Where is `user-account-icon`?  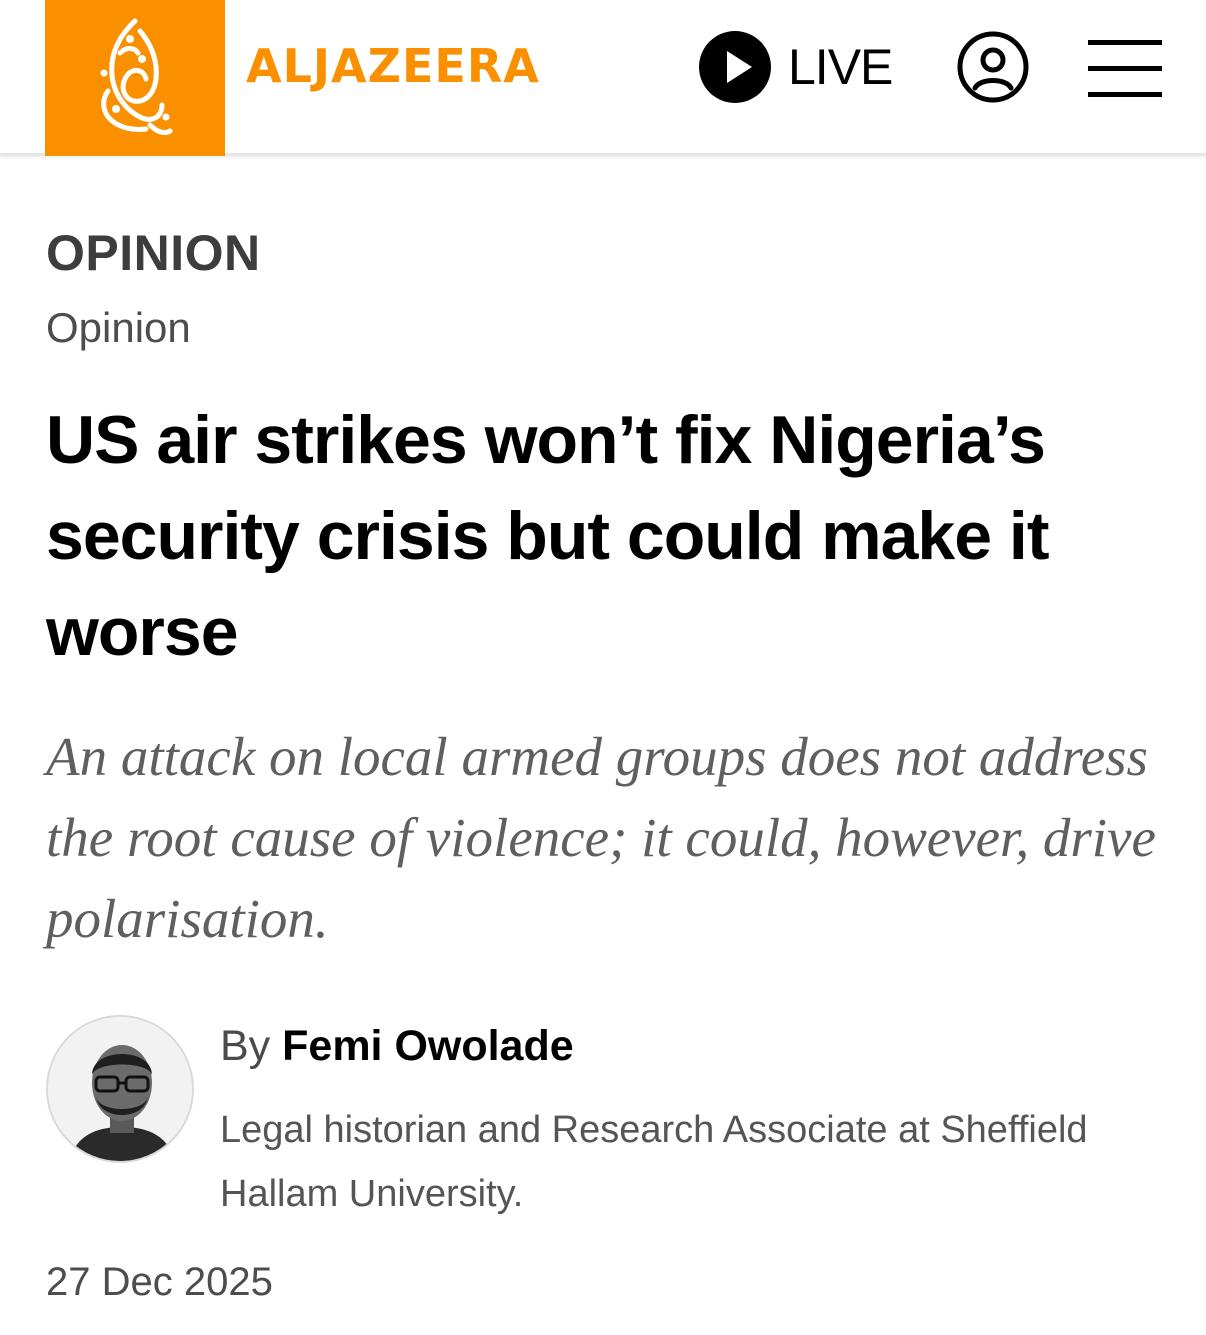
user-account-icon is located at coordinates (993, 67).